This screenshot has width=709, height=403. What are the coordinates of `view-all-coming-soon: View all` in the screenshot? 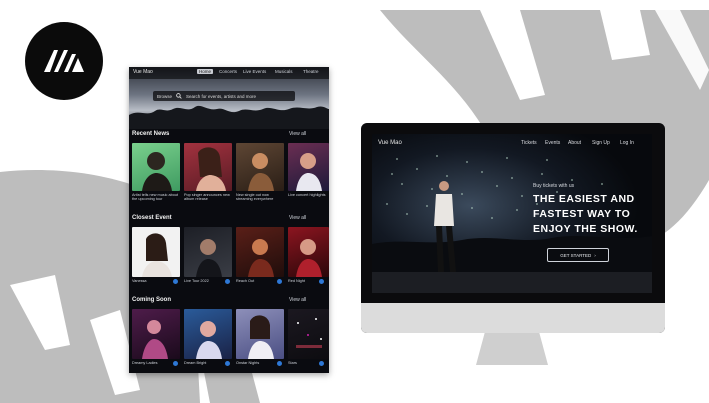 It's located at (297, 300).